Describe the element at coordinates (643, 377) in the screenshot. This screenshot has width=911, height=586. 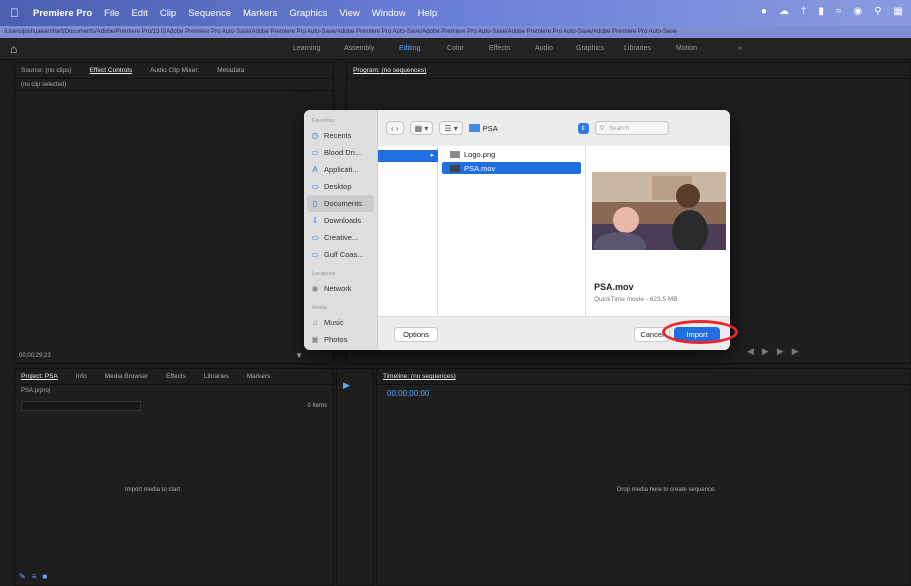
I see `timeline-header: Timeline: (no sequences)` at that location.